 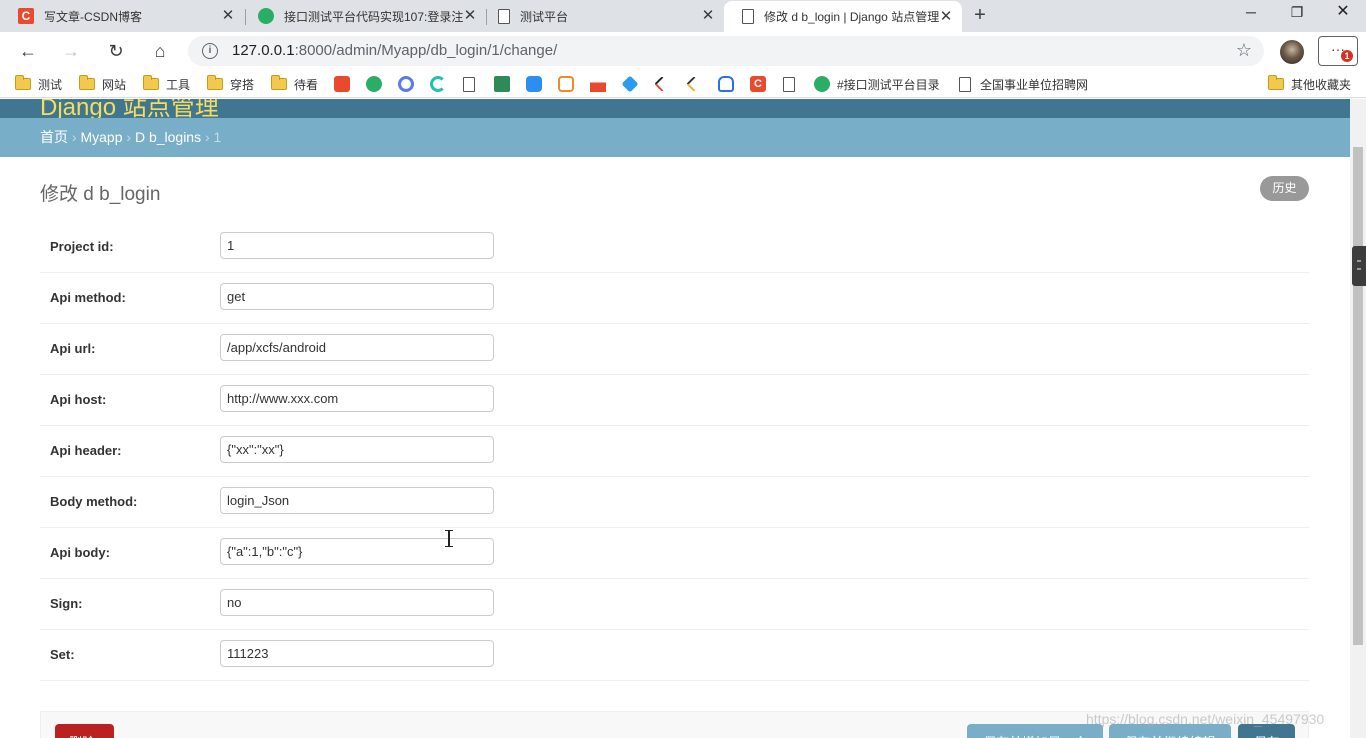 I want to click on body-method-field, so click(x=357, y=500).